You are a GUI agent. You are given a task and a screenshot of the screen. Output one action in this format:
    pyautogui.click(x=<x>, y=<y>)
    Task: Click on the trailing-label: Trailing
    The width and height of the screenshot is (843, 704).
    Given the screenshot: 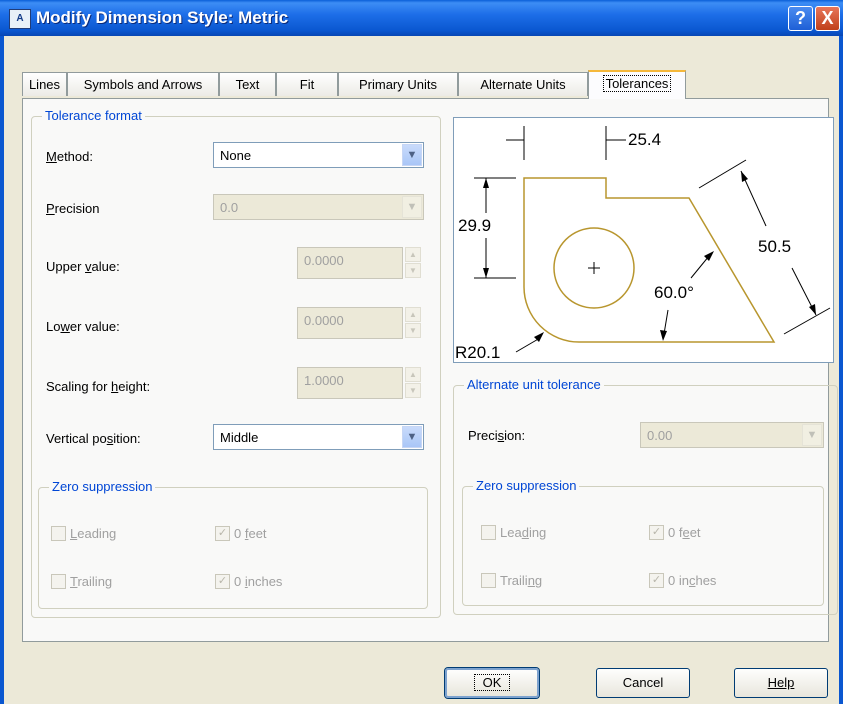 What is the action you would take?
    pyautogui.click(x=91, y=581)
    